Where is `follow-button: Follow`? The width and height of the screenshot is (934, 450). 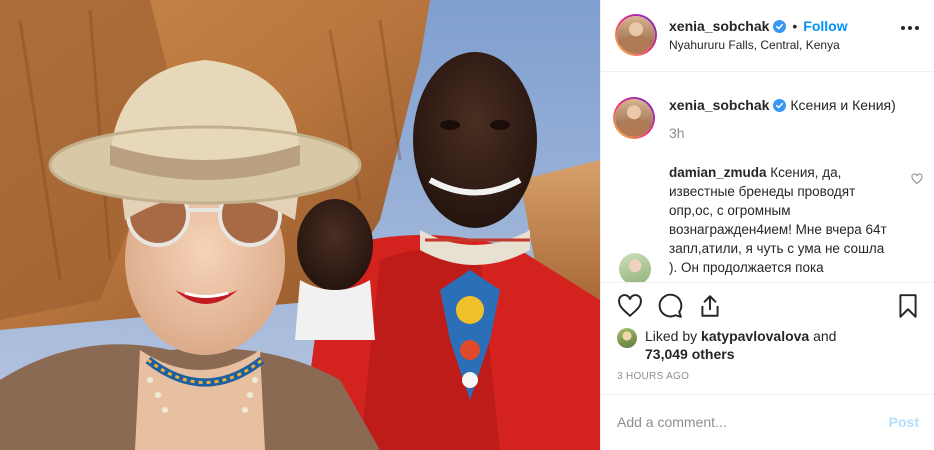 follow-button: Follow is located at coordinates (825, 26).